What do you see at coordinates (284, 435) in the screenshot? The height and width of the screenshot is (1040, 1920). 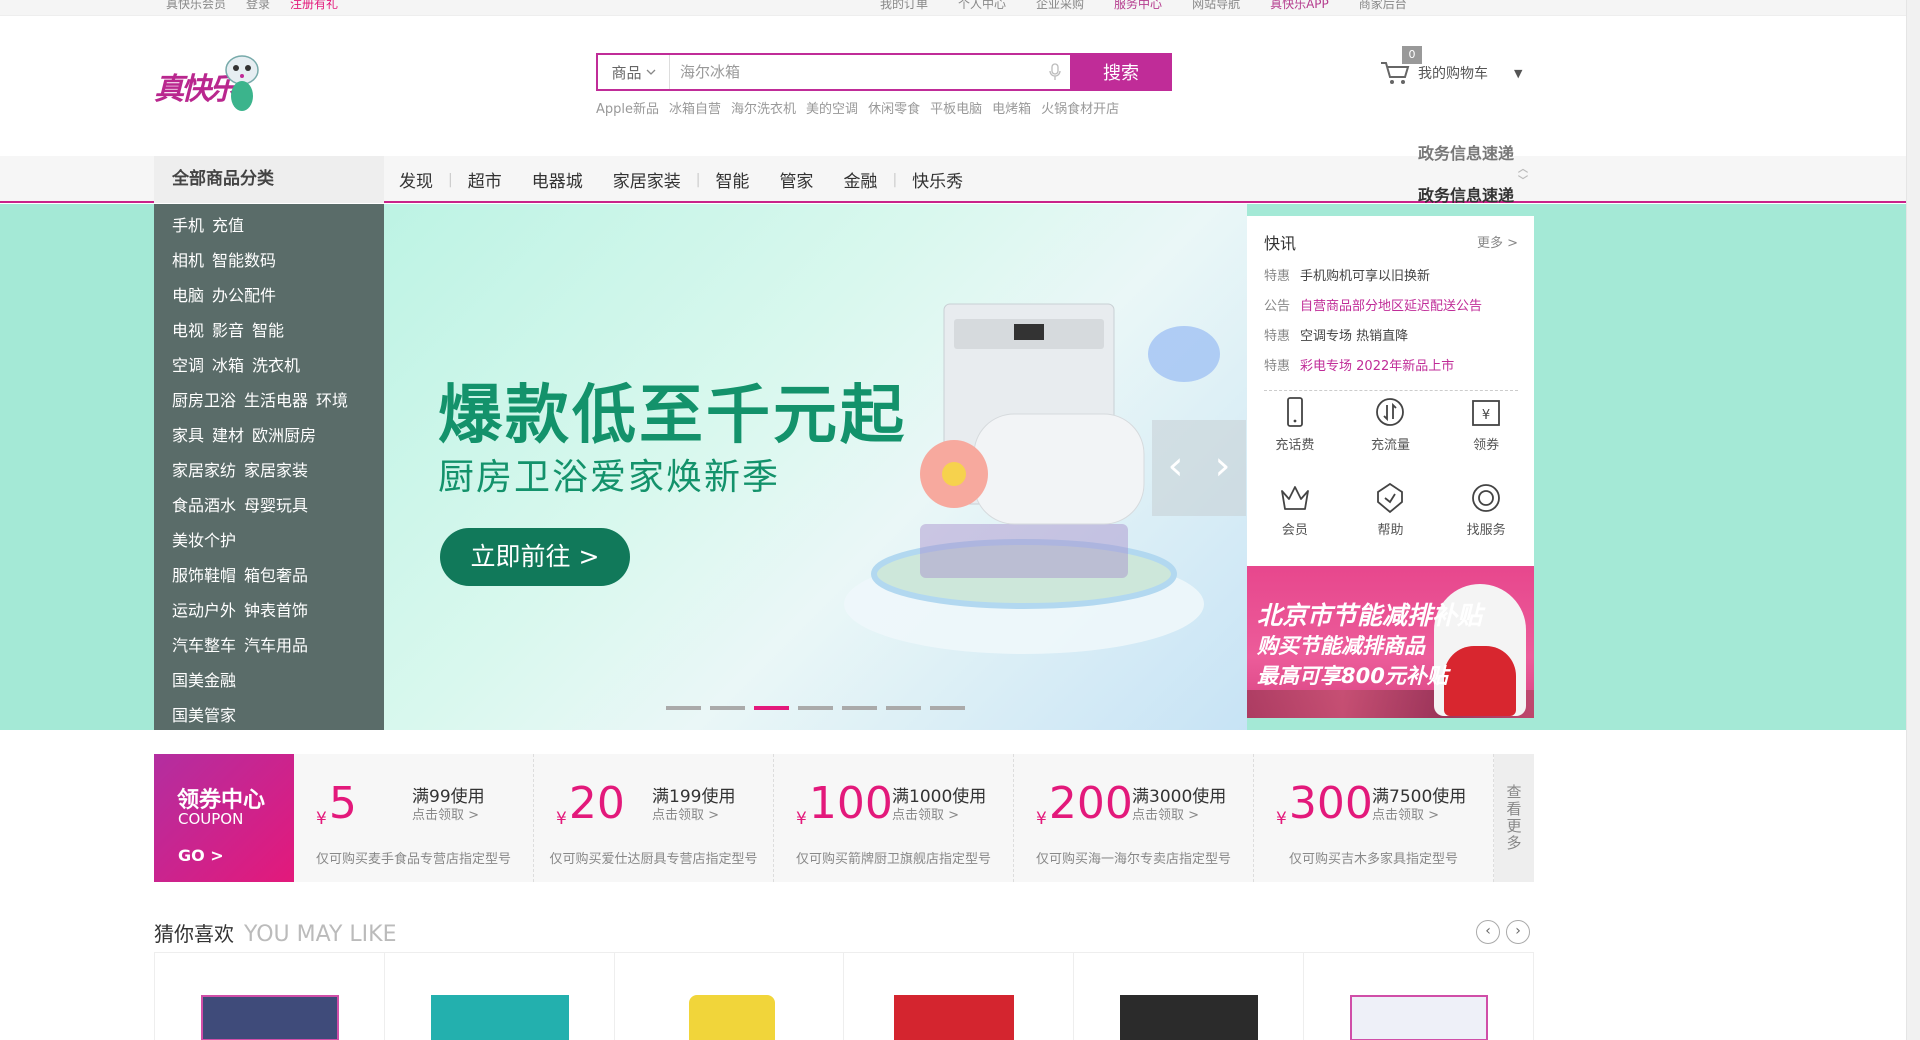 I see `category-link: 欧洲厨房` at bounding box center [284, 435].